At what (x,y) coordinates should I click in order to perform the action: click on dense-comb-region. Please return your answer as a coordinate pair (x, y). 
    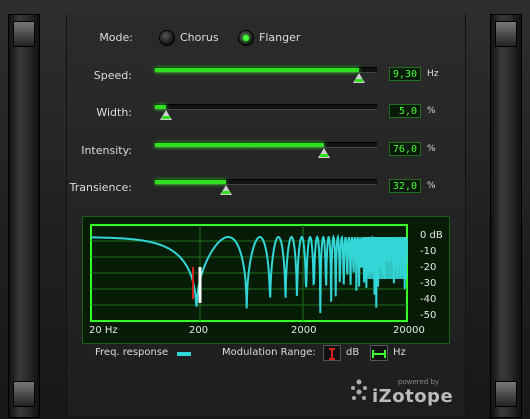
    Looking at the image, I should click on (385, 258).